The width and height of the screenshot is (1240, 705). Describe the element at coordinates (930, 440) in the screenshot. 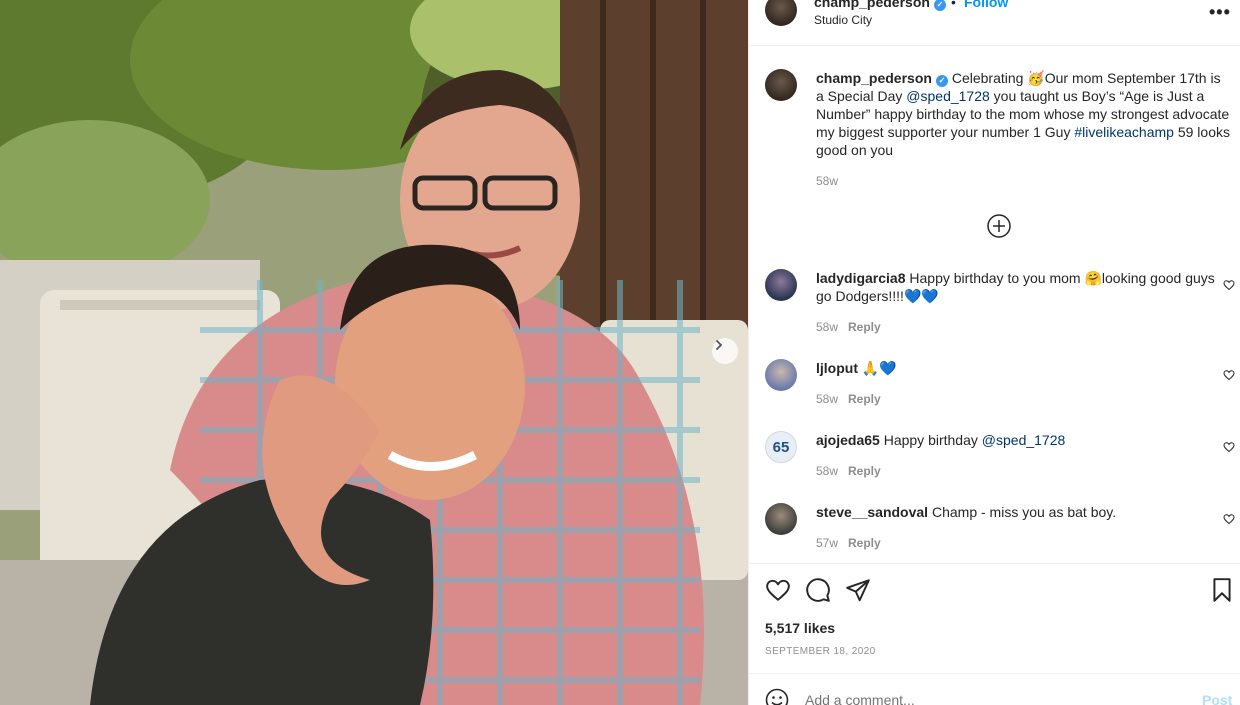

I see `comment-body: Happy birthday` at that location.